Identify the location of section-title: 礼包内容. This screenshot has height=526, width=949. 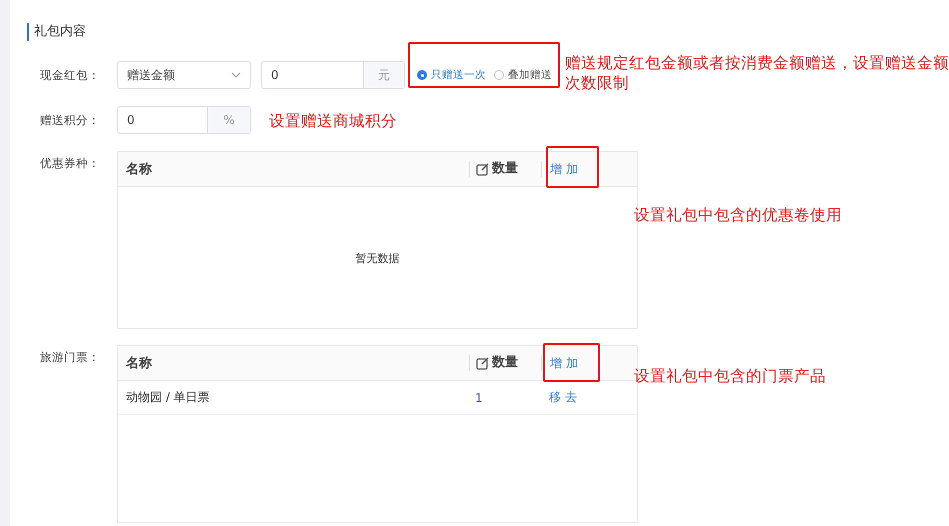
(56, 32).